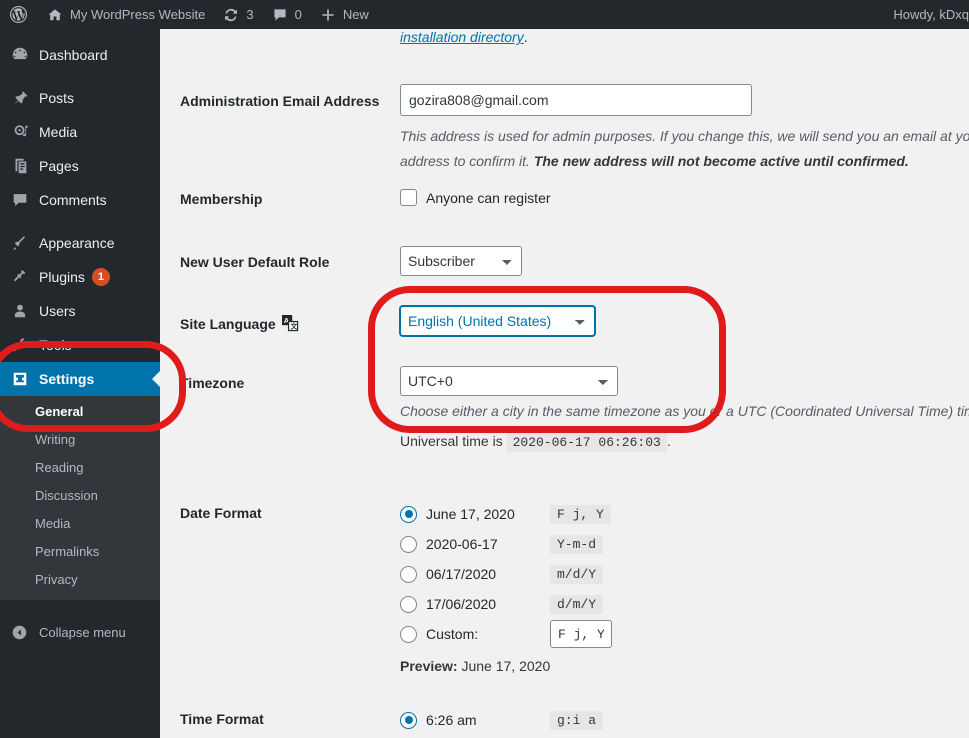 The image size is (969, 738). I want to click on date-format-display-3: 17/06/2020, so click(461, 604).